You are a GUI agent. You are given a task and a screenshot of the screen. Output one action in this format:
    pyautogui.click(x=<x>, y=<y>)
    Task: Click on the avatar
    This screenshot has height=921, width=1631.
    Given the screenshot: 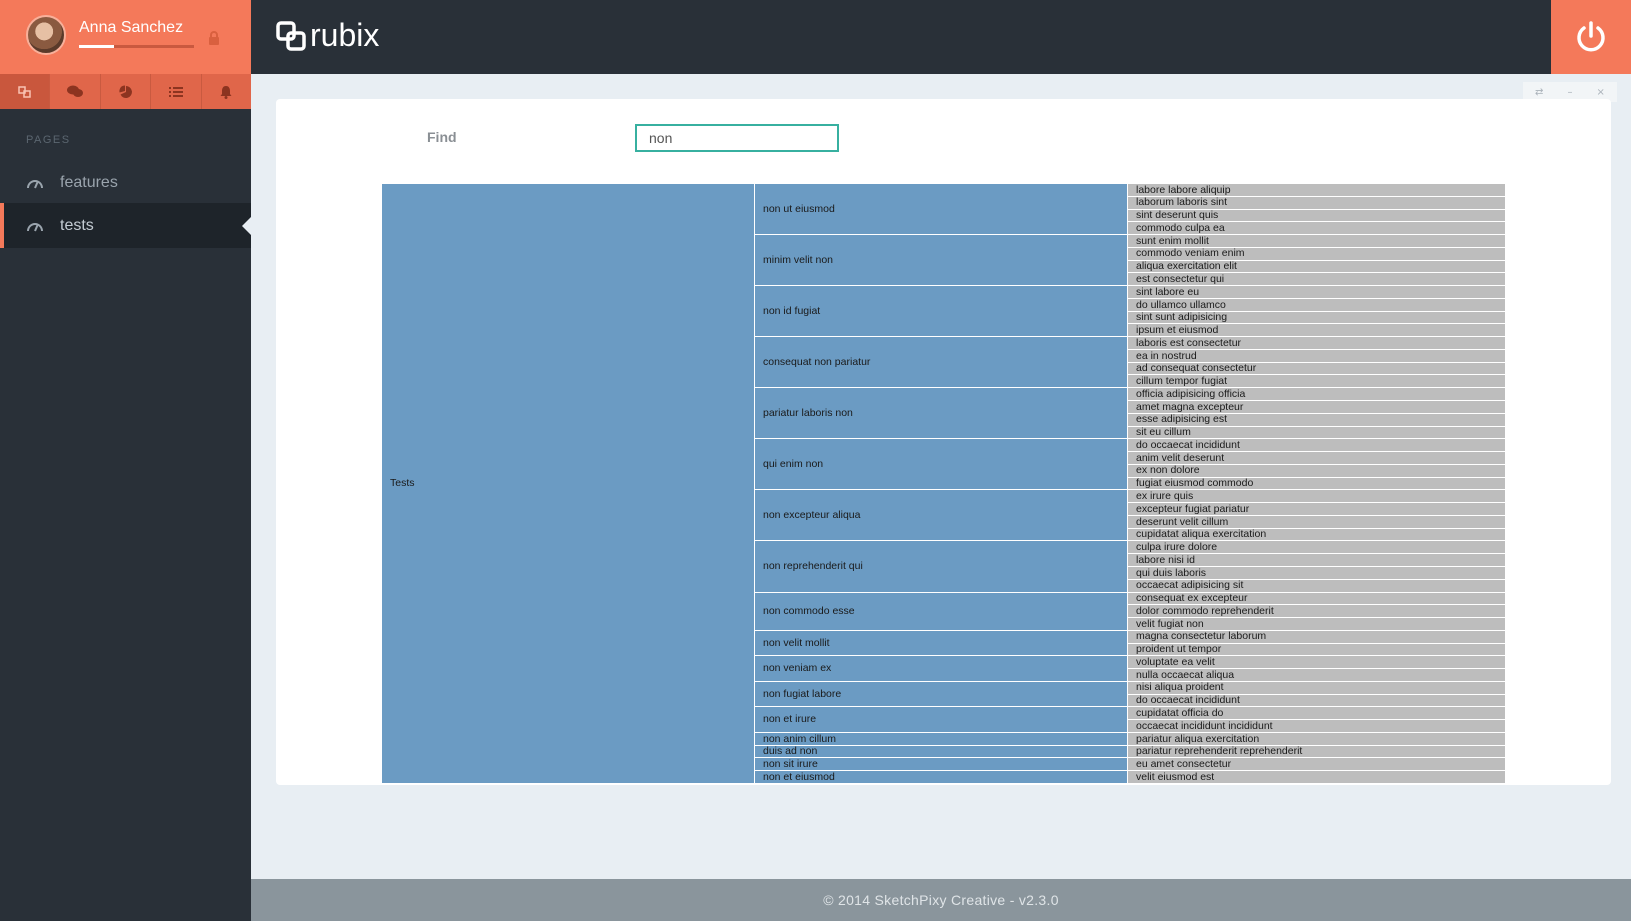 What is the action you would take?
    pyautogui.click(x=46, y=35)
    